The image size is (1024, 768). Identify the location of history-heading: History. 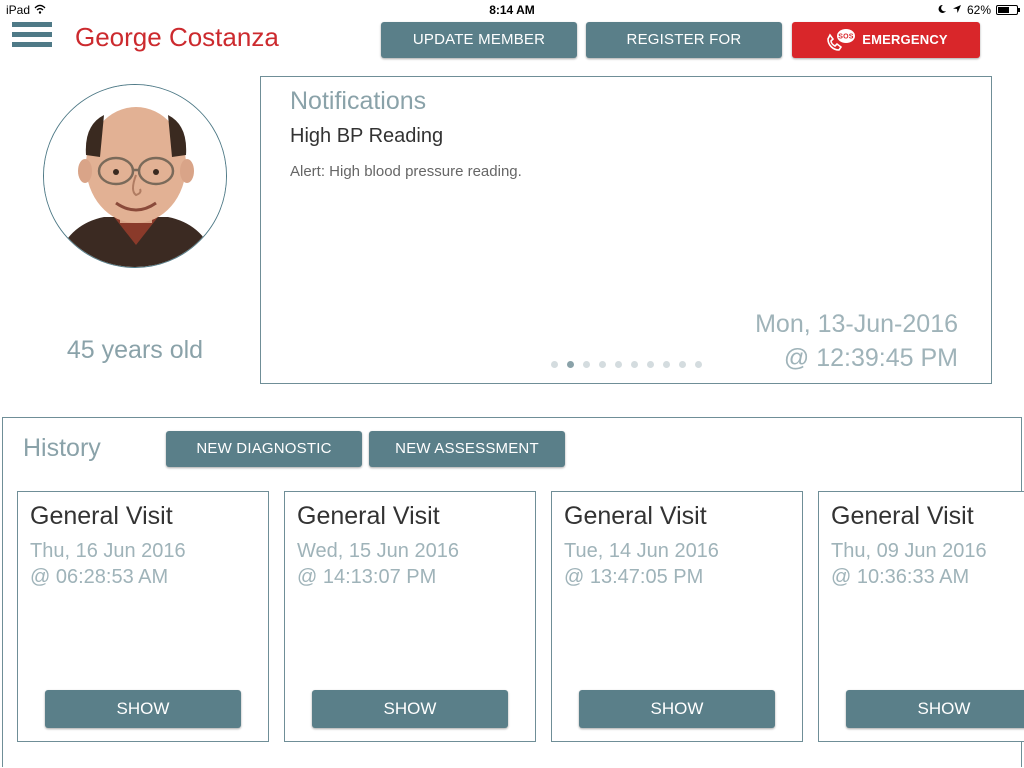
(62, 448).